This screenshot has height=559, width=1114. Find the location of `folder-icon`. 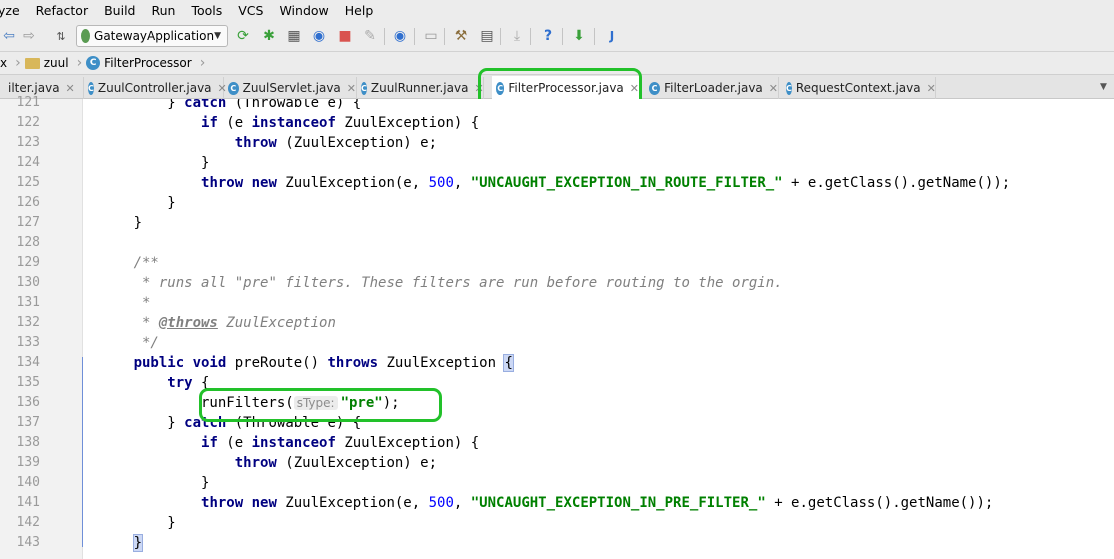

folder-icon is located at coordinates (32, 63).